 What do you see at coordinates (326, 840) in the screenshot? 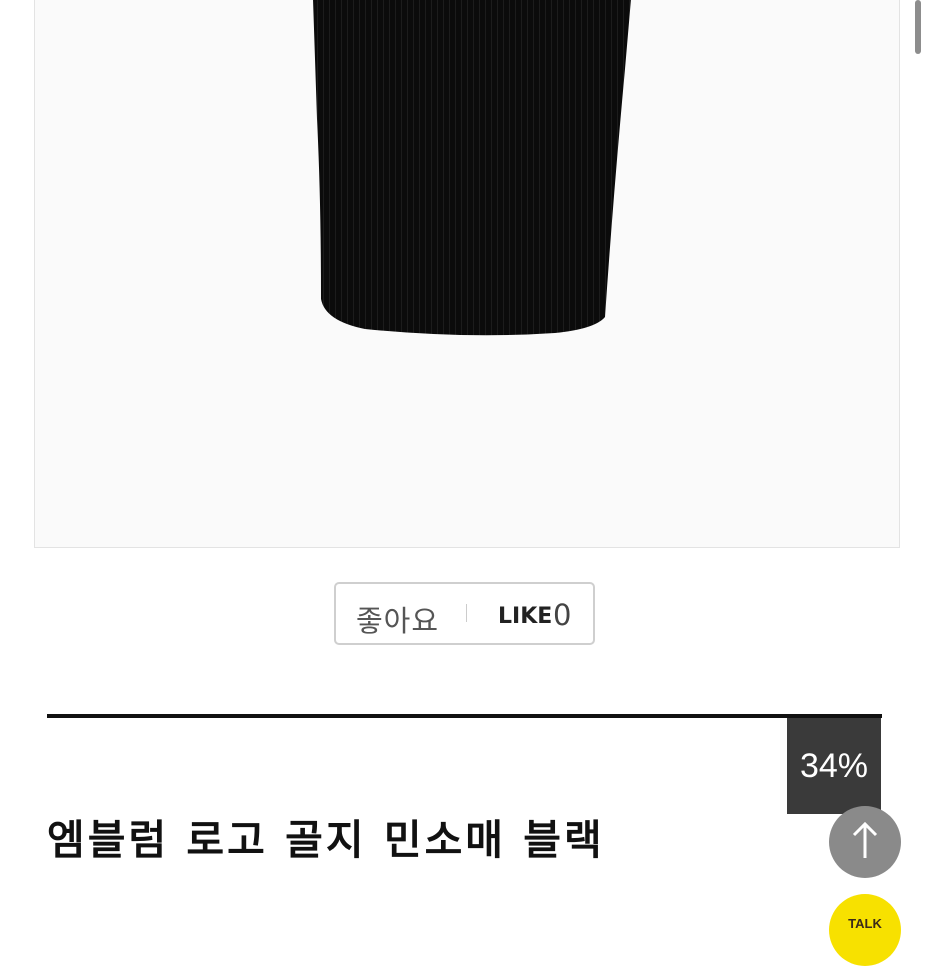
I see `product-title: 엠블럼 로고 골지 민소매 블랙` at bounding box center [326, 840].